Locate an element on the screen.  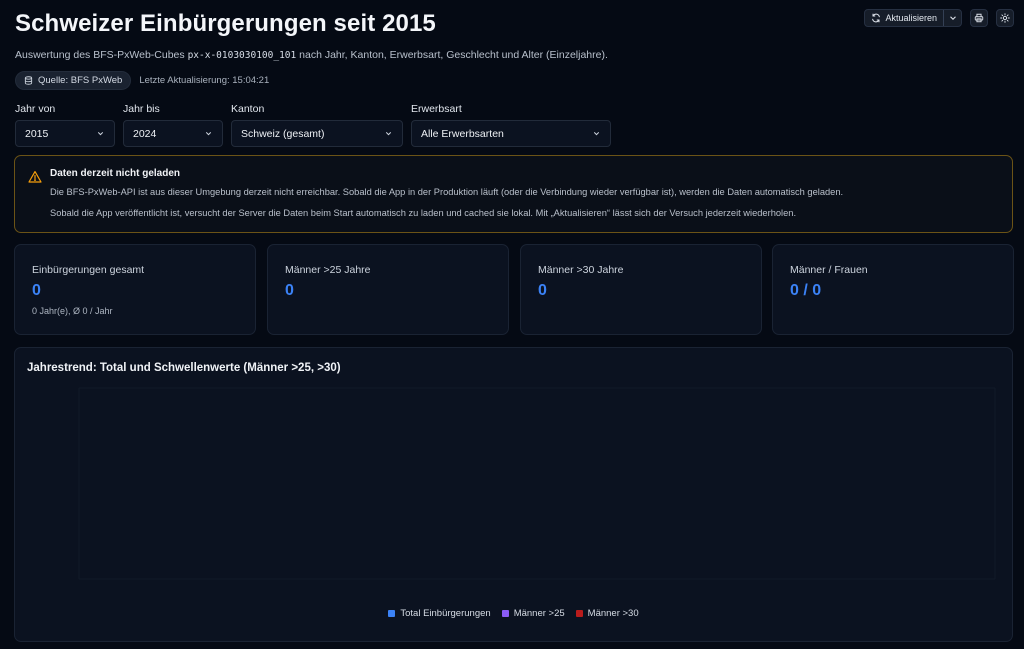
kpi-label: Männer >25 Jahre is located at coordinates (328, 270).